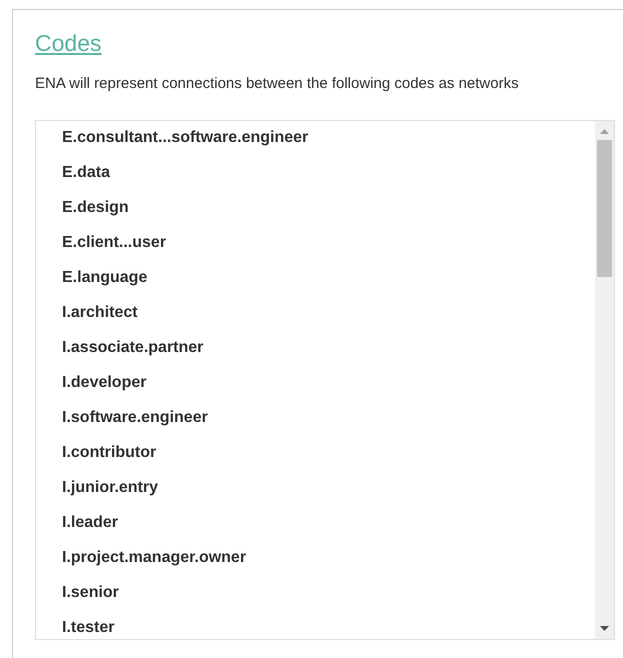 The image size is (623, 658). Describe the element at coordinates (110, 488) in the screenshot. I see `code-item: I.junior.entry` at that location.